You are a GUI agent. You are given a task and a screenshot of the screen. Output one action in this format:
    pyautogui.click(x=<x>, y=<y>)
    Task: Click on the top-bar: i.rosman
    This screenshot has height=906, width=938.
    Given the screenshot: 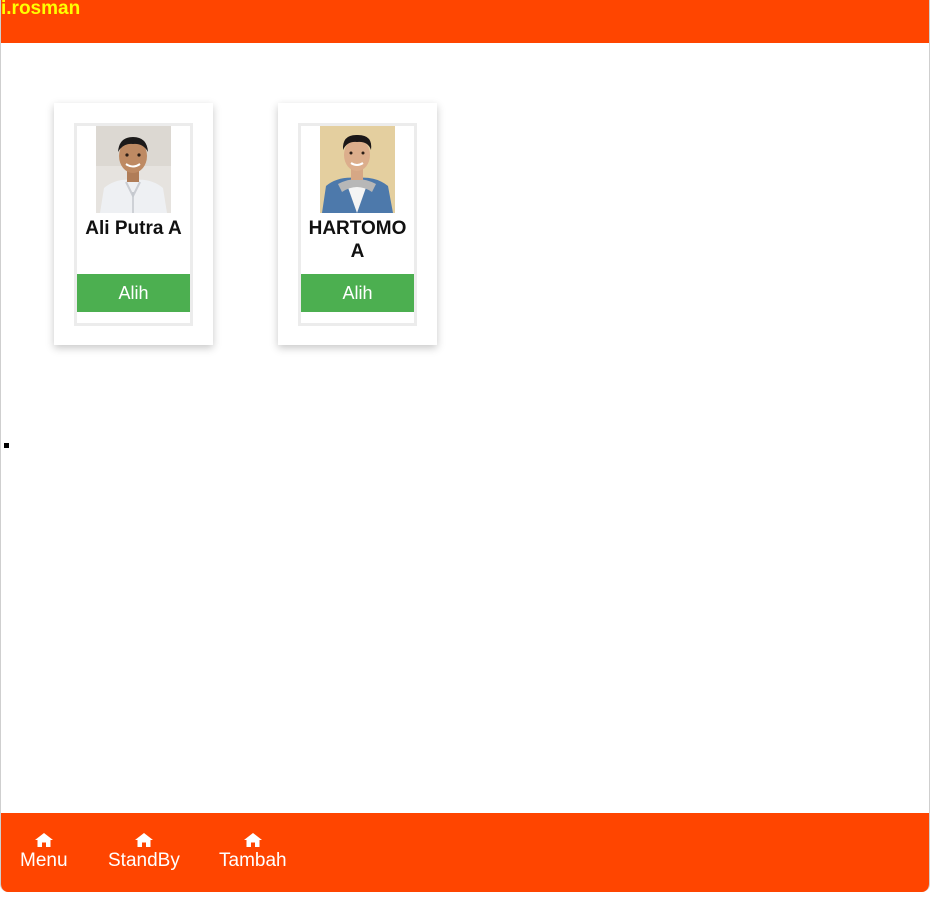 What is the action you would take?
    pyautogui.click(x=465, y=21)
    